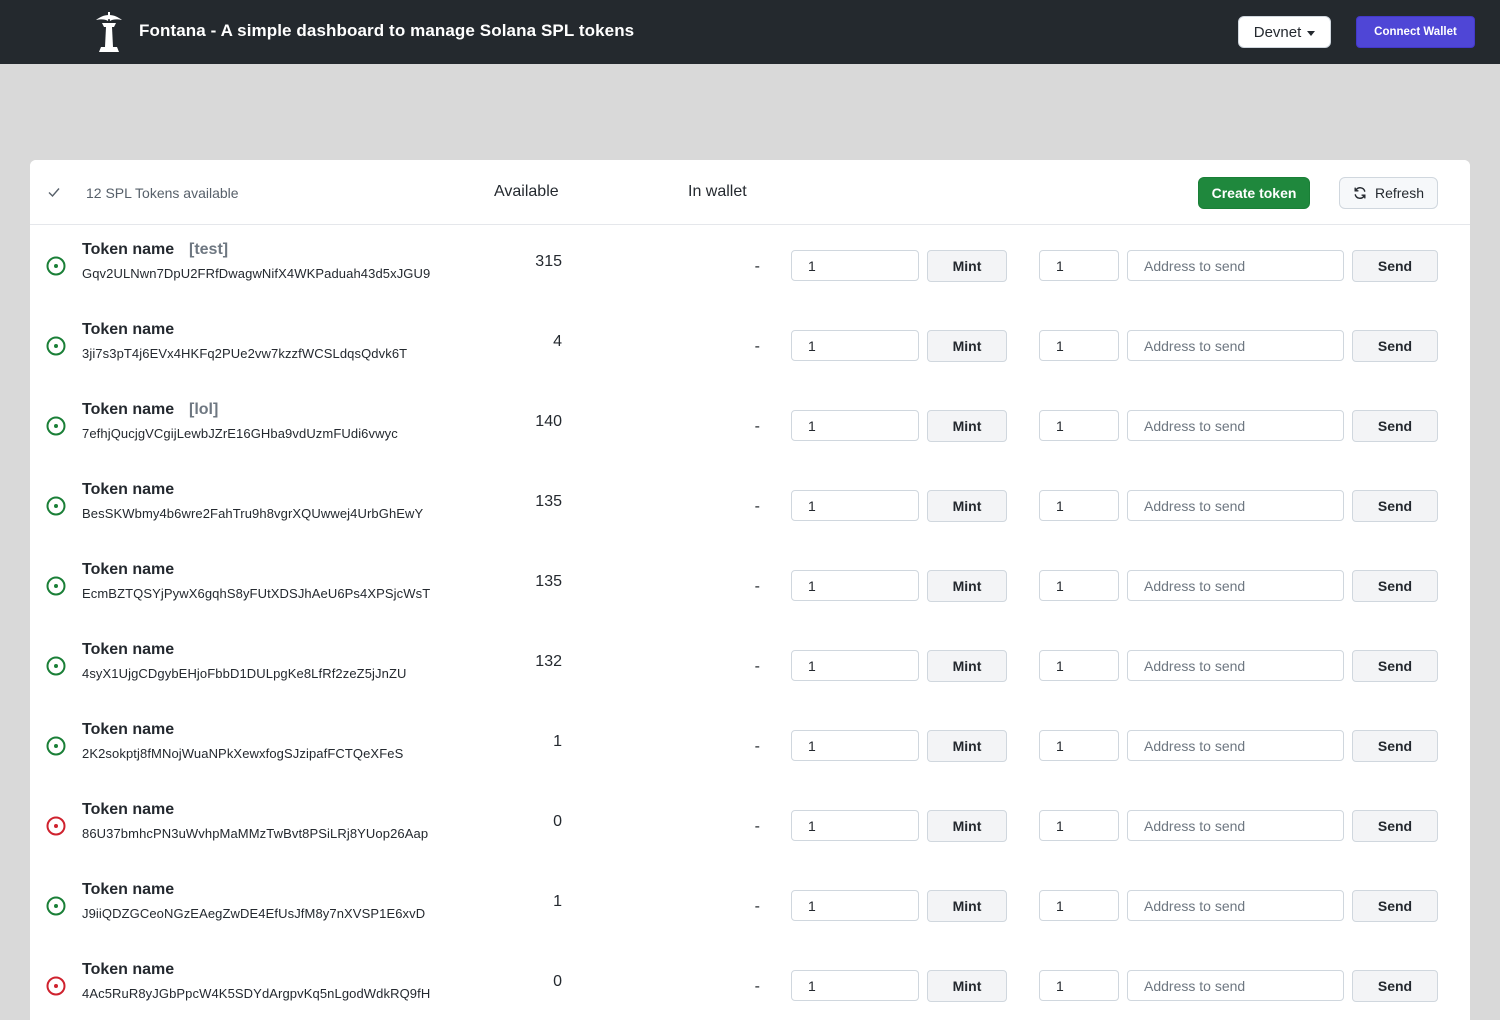  Describe the element at coordinates (1277, 32) in the screenshot. I see `network-label: Devnet` at that location.